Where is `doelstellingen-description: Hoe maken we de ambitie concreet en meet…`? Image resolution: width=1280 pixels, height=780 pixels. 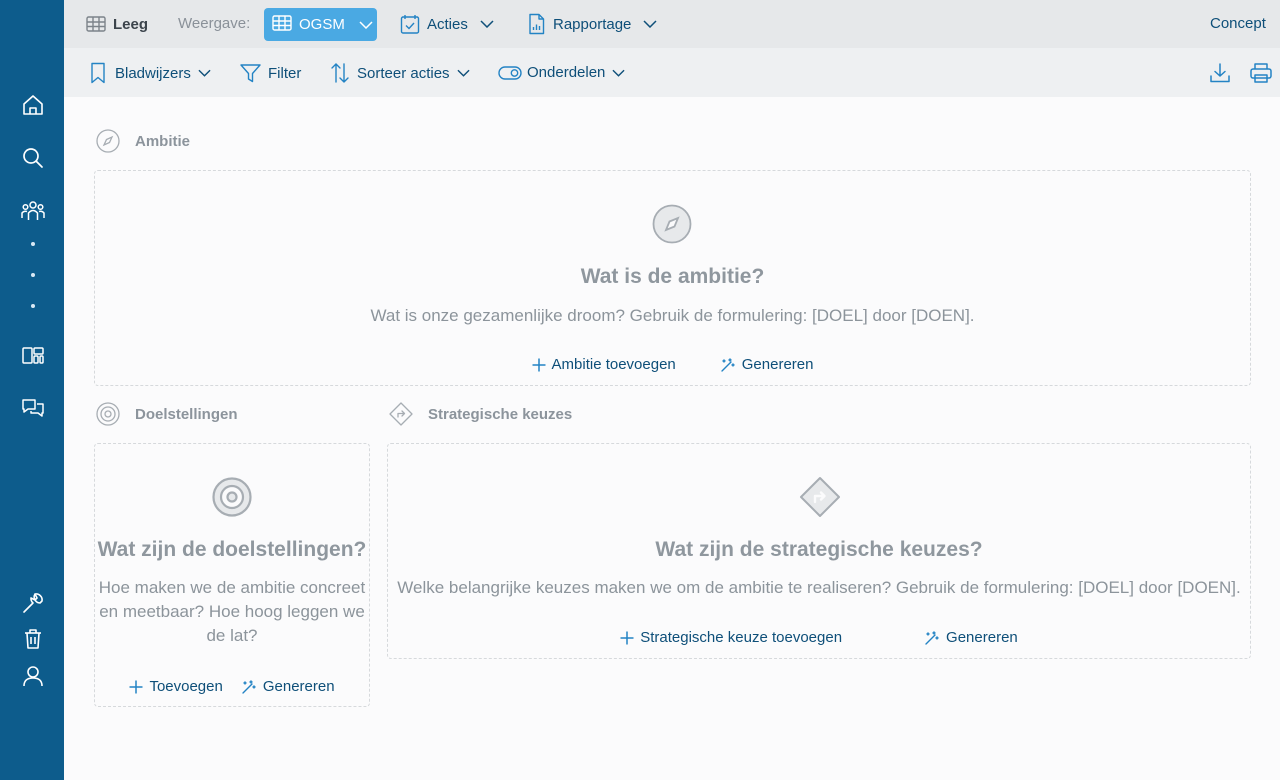
doelstellingen-description: Hoe maken we de ambitie concreet en meet… is located at coordinates (232, 611).